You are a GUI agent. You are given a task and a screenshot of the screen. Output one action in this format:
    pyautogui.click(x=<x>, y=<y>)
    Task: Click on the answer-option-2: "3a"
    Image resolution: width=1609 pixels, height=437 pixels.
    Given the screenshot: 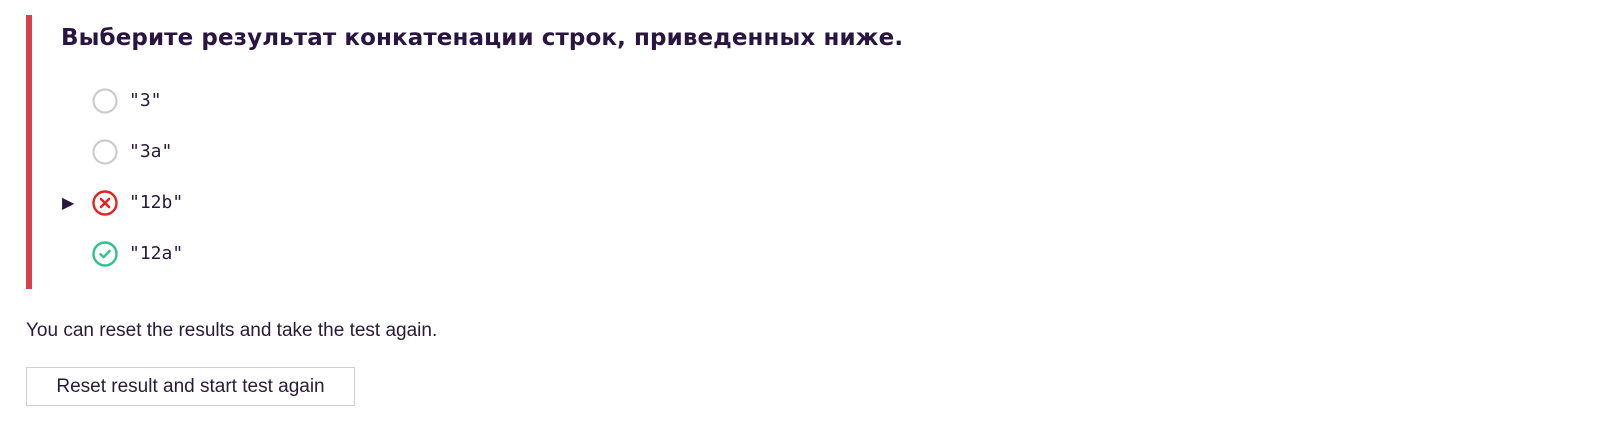 What is the action you would take?
    pyautogui.click(x=122, y=151)
    